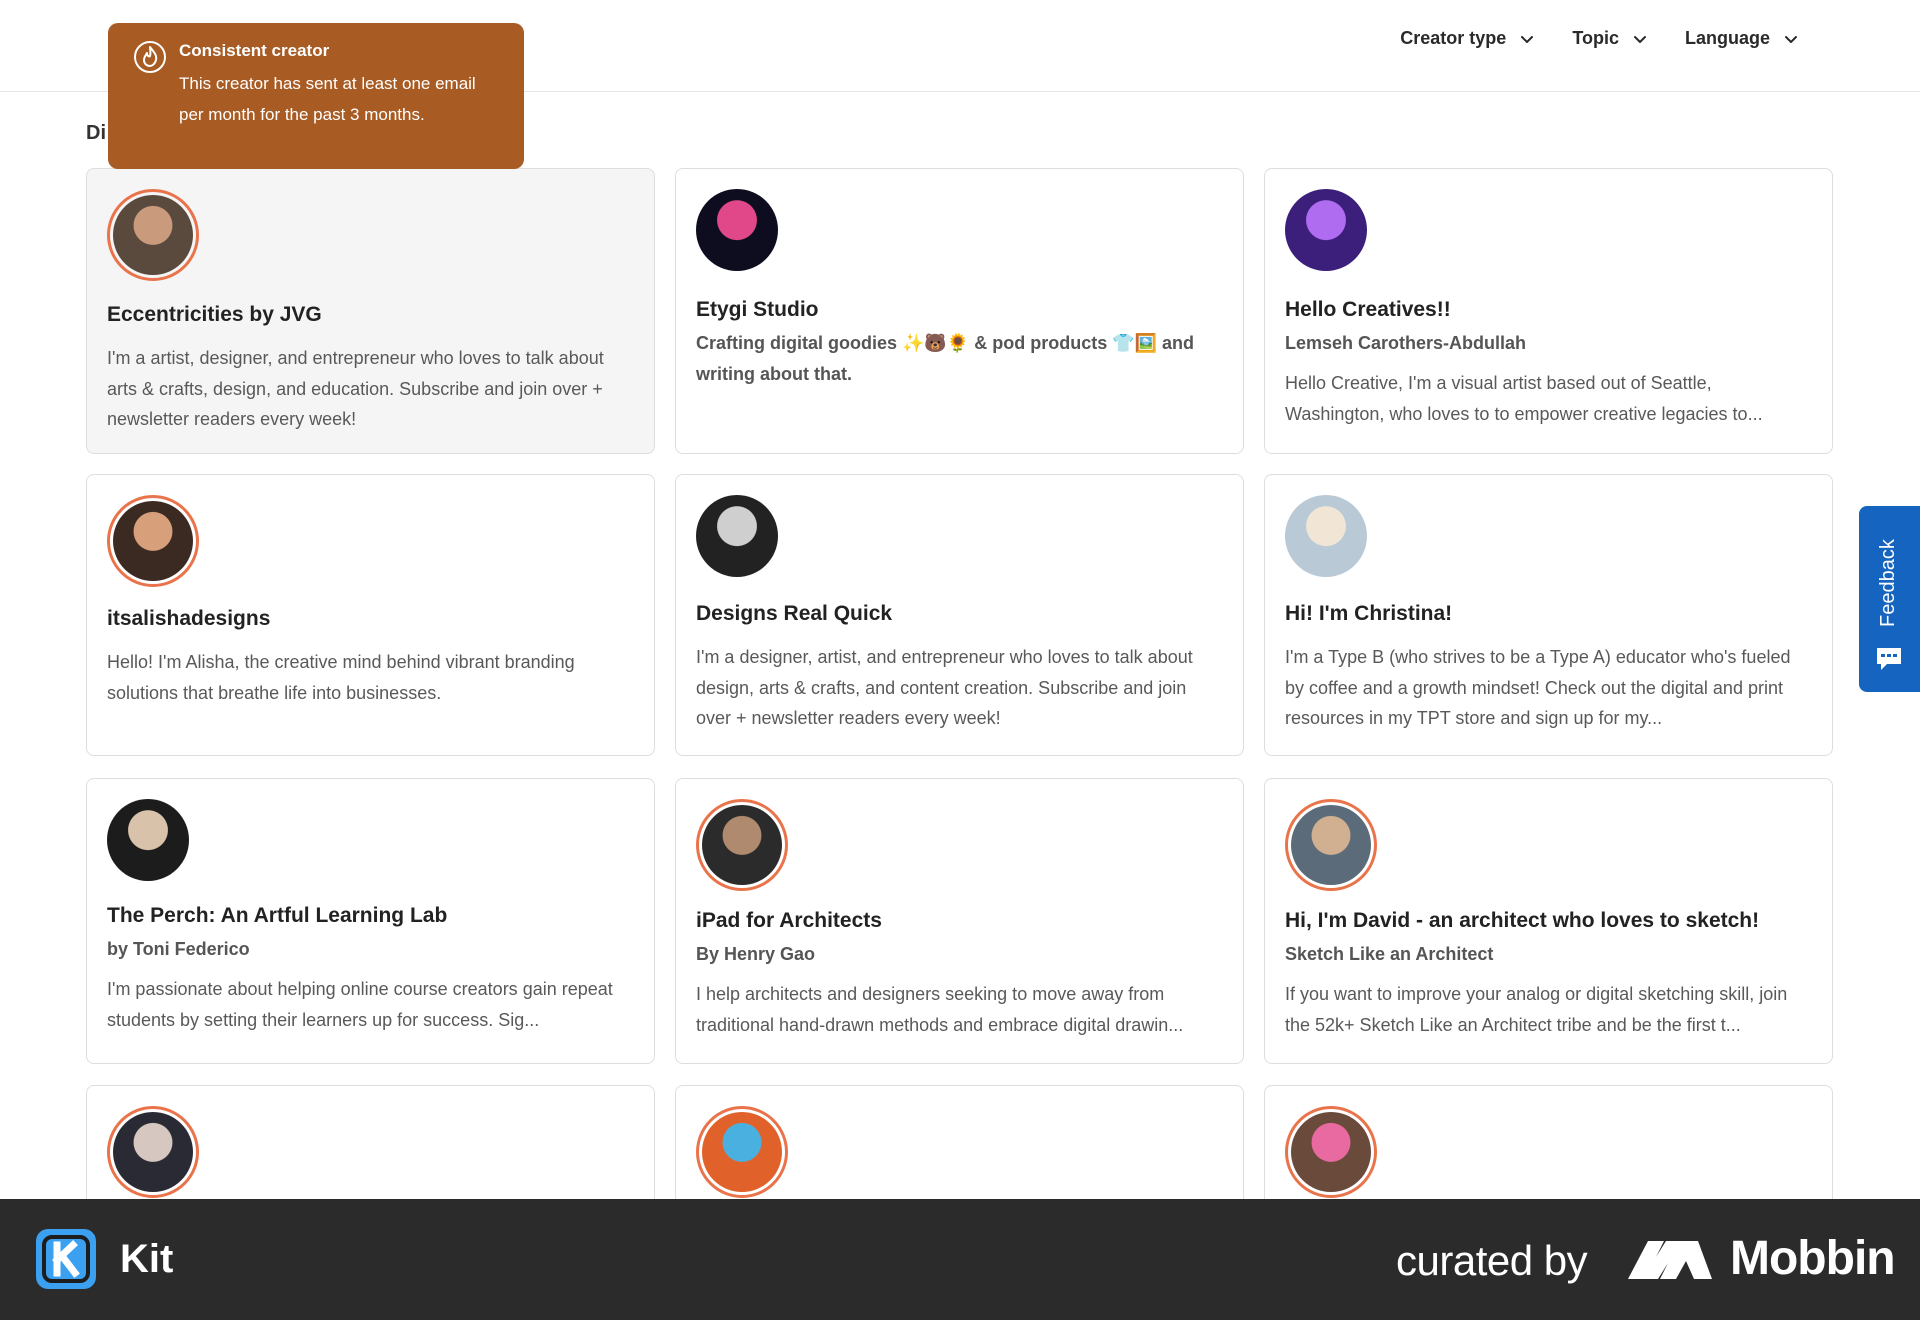  Describe the element at coordinates (254, 50) in the screenshot. I see `tooltip-title: Consistent creator` at that location.